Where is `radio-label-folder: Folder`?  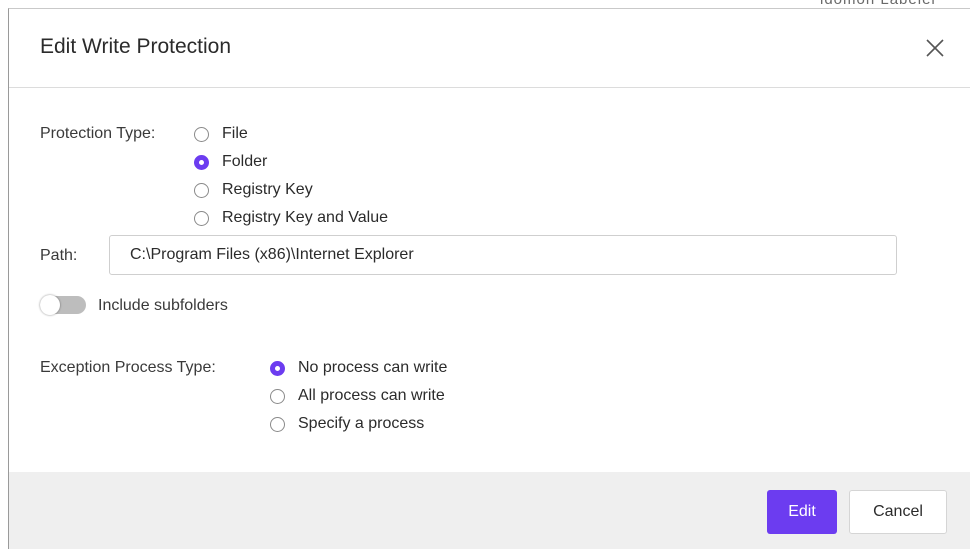
radio-label-folder: Folder is located at coordinates (245, 161).